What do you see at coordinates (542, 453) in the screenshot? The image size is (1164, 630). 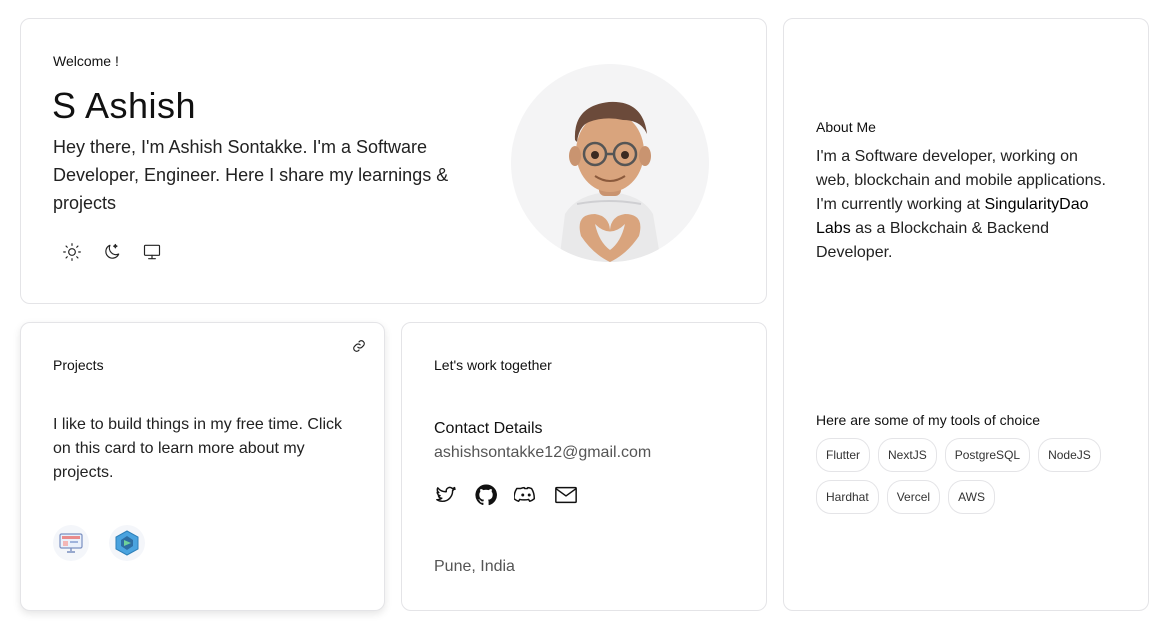 I see `email-link: ashishsontakke12@gmail.com` at bounding box center [542, 453].